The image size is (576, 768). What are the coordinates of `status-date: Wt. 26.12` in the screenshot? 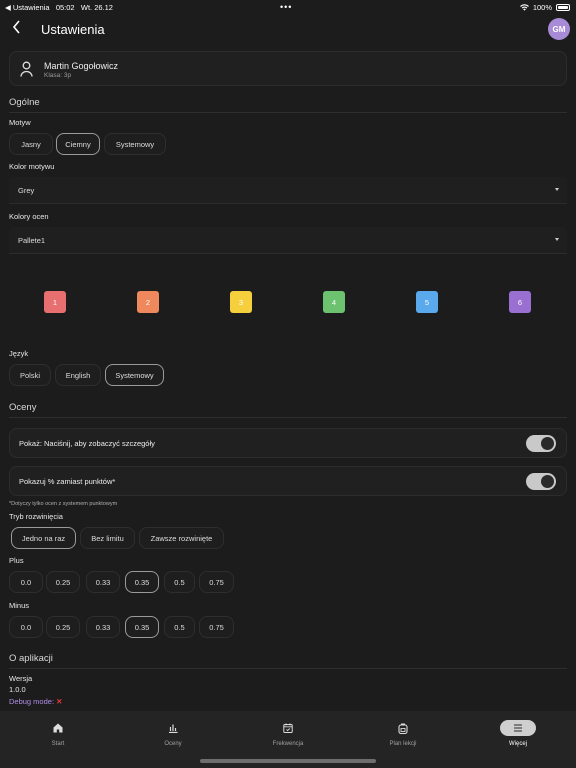 It's located at (96, 7).